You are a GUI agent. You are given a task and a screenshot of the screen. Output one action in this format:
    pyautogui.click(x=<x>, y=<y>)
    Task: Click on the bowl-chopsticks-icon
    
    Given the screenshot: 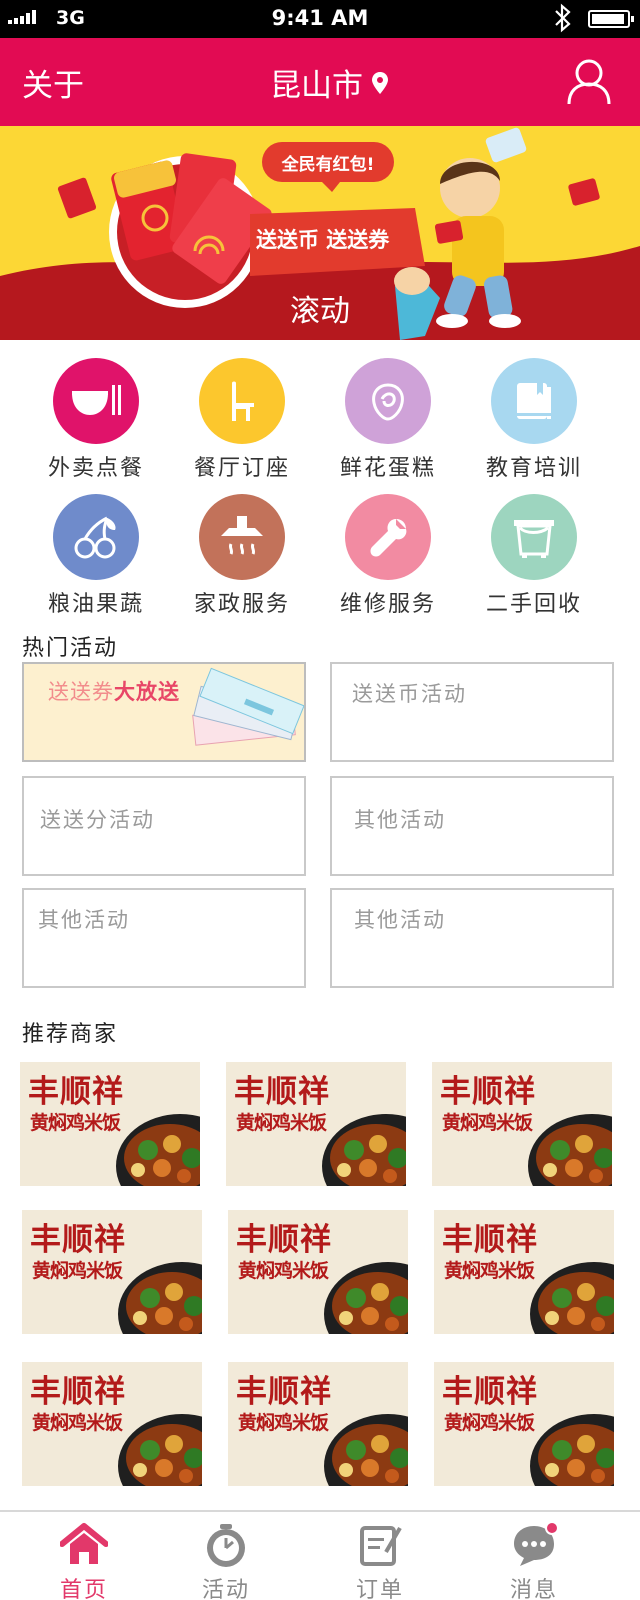 What is the action you would take?
    pyautogui.click(x=96, y=401)
    